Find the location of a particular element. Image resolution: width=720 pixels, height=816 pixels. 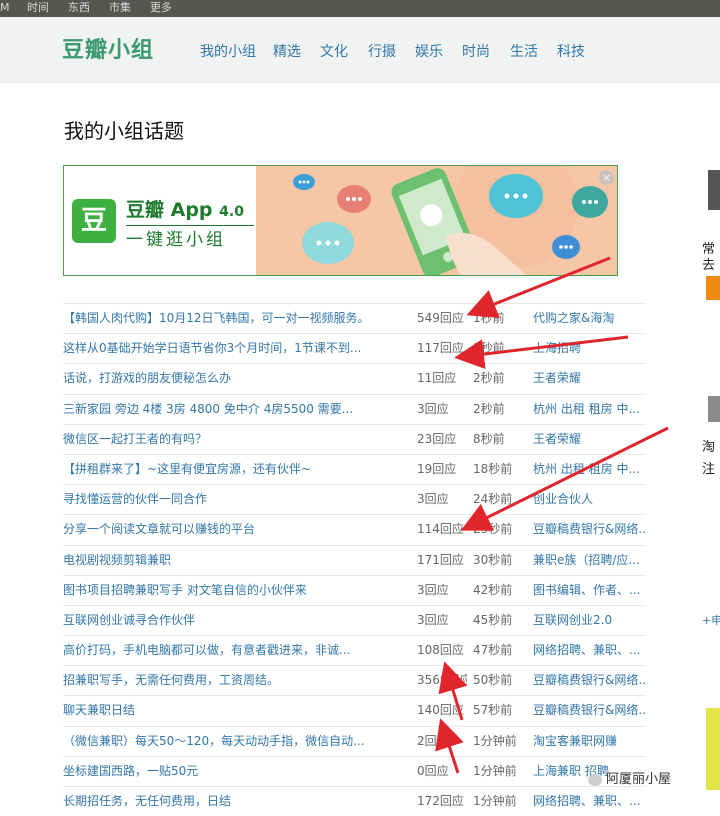

post-time: 45秒前 is located at coordinates (493, 619).